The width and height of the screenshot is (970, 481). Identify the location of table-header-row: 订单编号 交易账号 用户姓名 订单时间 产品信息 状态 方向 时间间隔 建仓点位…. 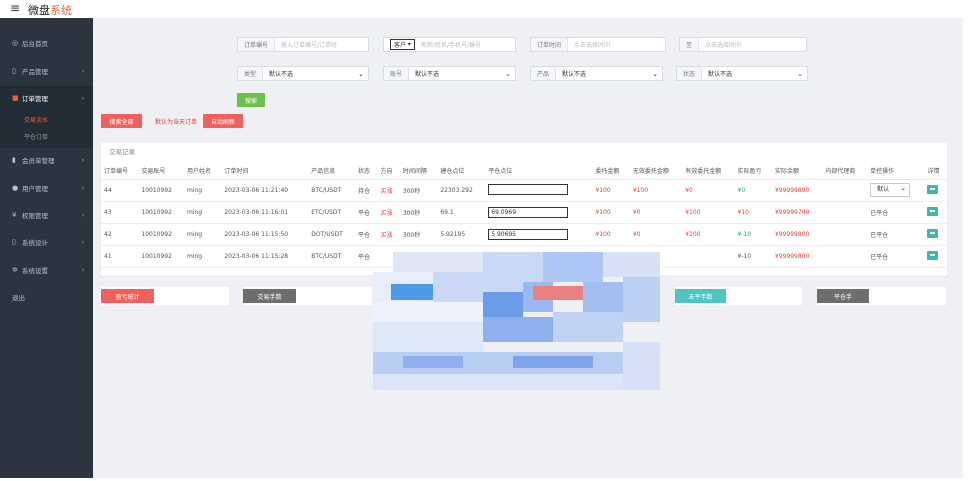
(524, 171).